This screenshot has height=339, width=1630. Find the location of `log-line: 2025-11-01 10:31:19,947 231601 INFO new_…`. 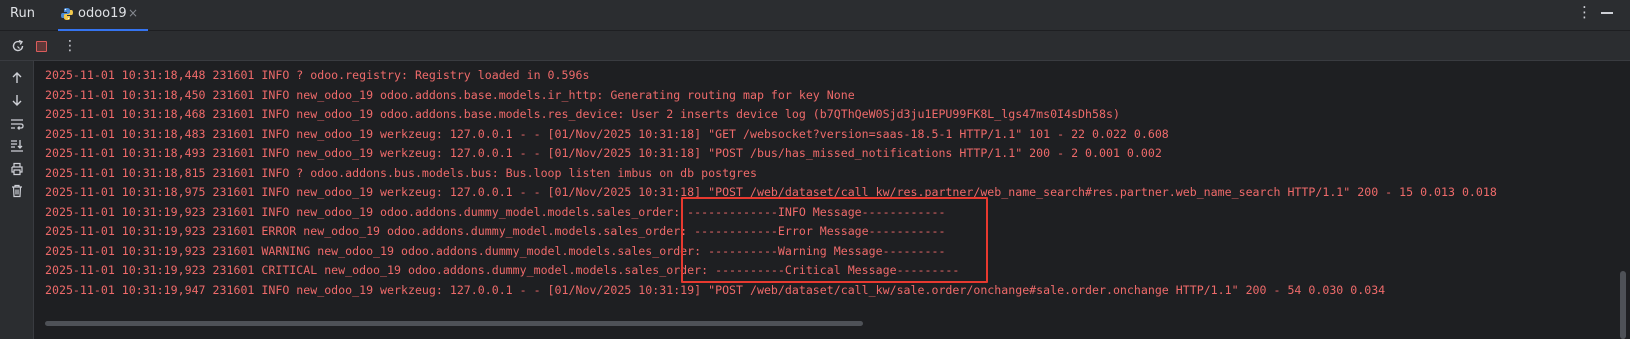

log-line: 2025-11-01 10:31:19,947 231601 INFO new_… is located at coordinates (715, 289).